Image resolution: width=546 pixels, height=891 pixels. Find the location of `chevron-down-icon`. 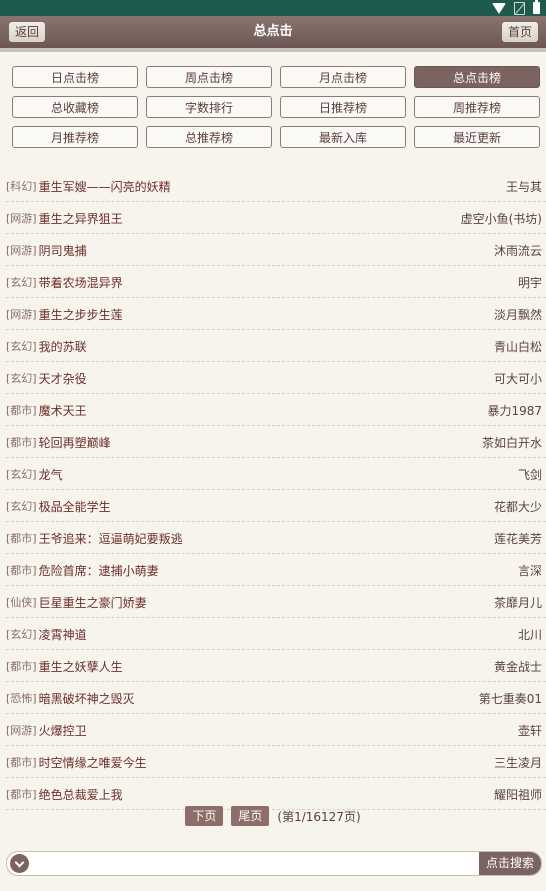

chevron-down-icon is located at coordinates (19, 862).